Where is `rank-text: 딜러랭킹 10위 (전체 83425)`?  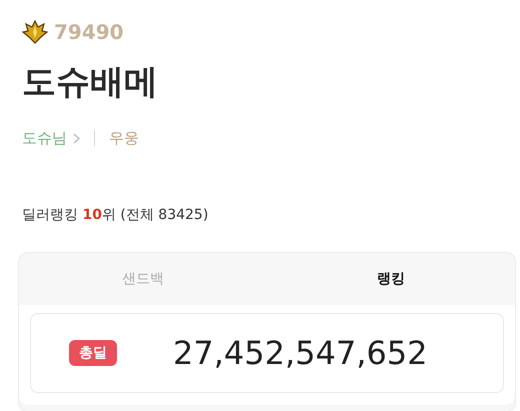
rank-text: 딜러랭킹 10위 (전체 83425) is located at coordinates (116, 215).